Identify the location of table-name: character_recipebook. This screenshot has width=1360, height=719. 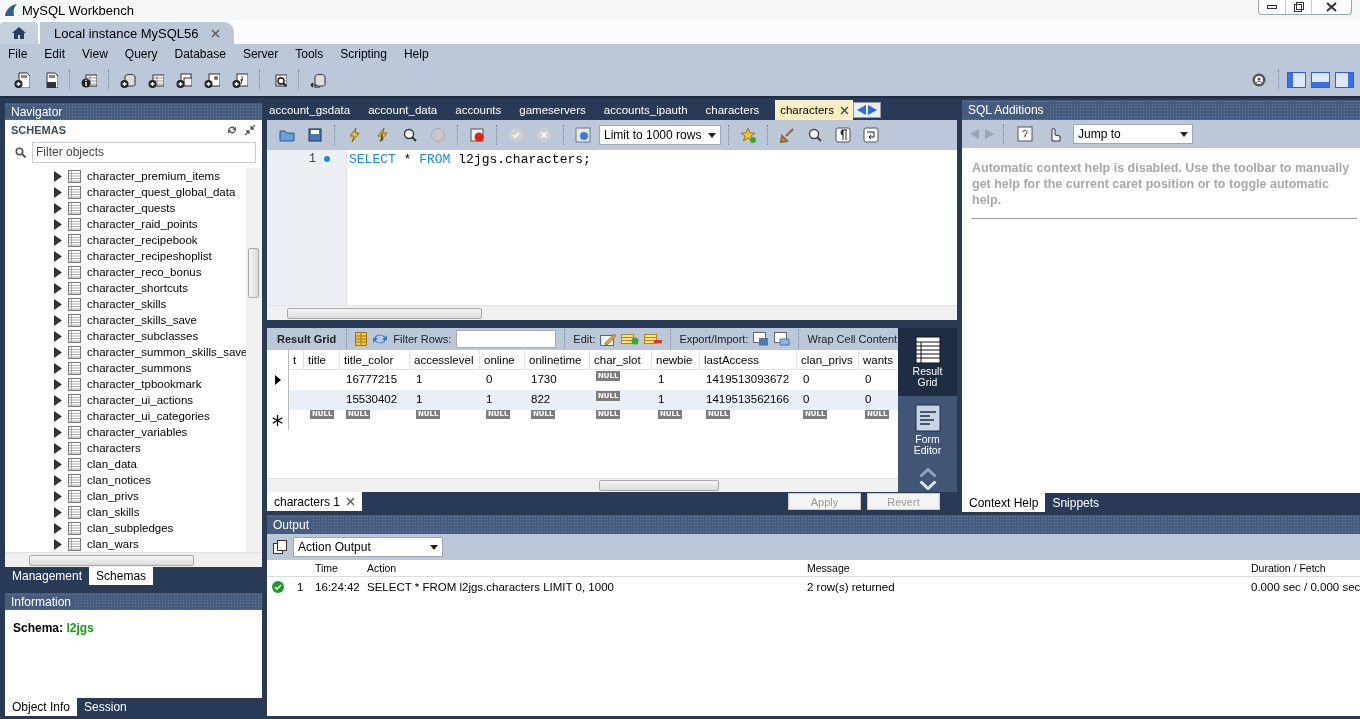
(142, 240).